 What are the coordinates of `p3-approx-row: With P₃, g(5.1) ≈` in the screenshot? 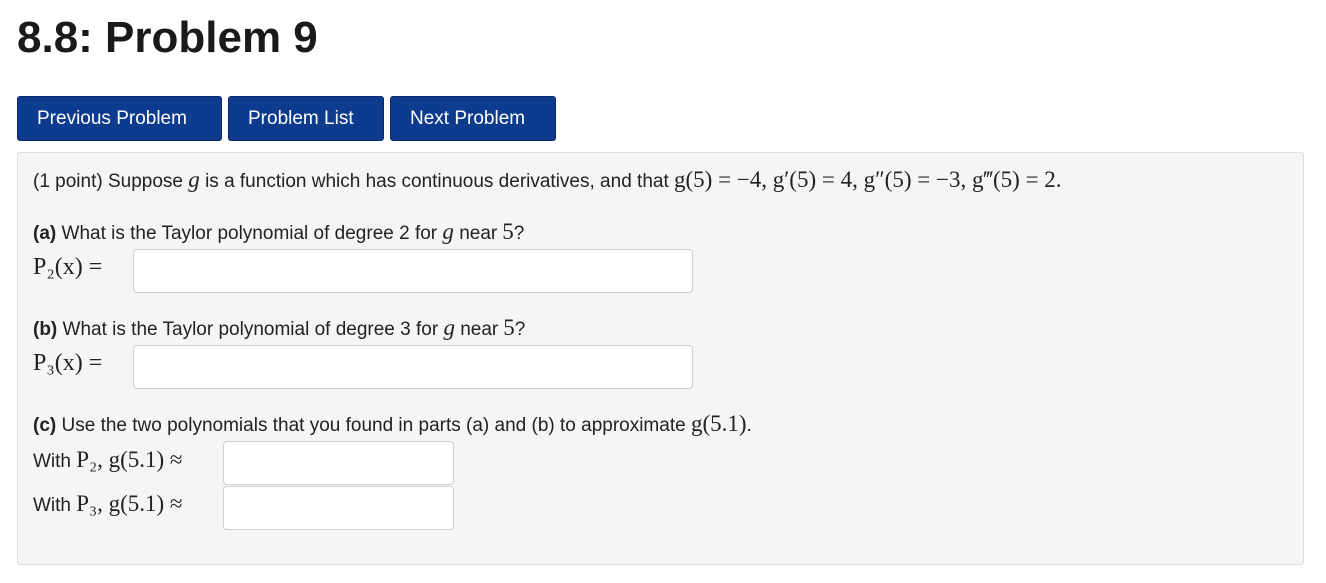 It's located at (108, 504).